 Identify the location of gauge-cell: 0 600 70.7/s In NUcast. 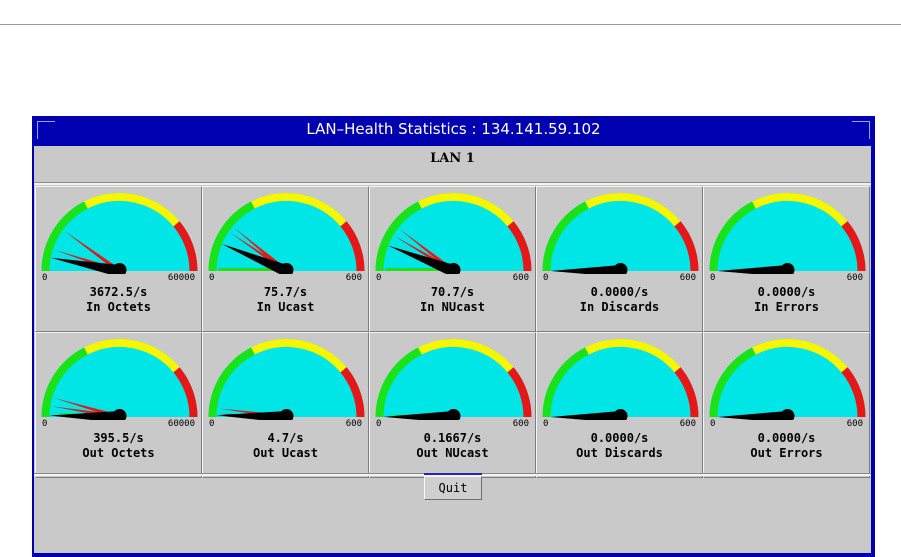
(452, 259).